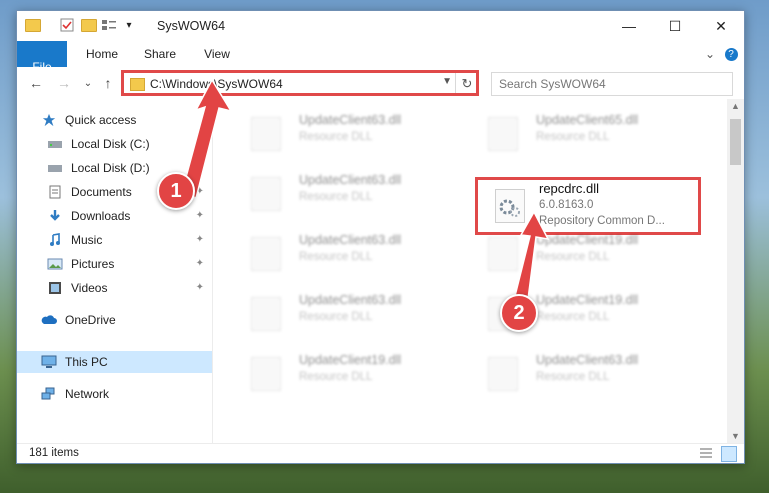 The width and height of the screenshot is (769, 493). What do you see at coordinates (519, 313) in the screenshot?
I see `callout-number-2: 2` at bounding box center [519, 313].